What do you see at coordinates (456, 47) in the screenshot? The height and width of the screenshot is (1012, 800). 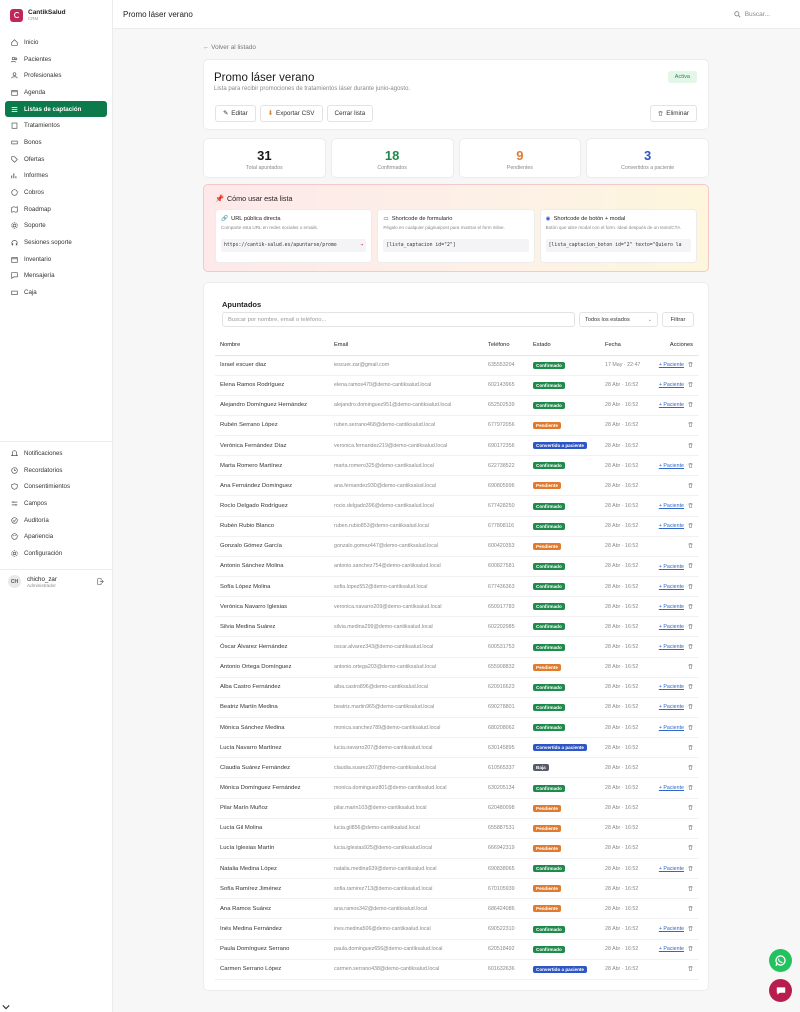 I see `back-link: ← Volver al listado` at bounding box center [456, 47].